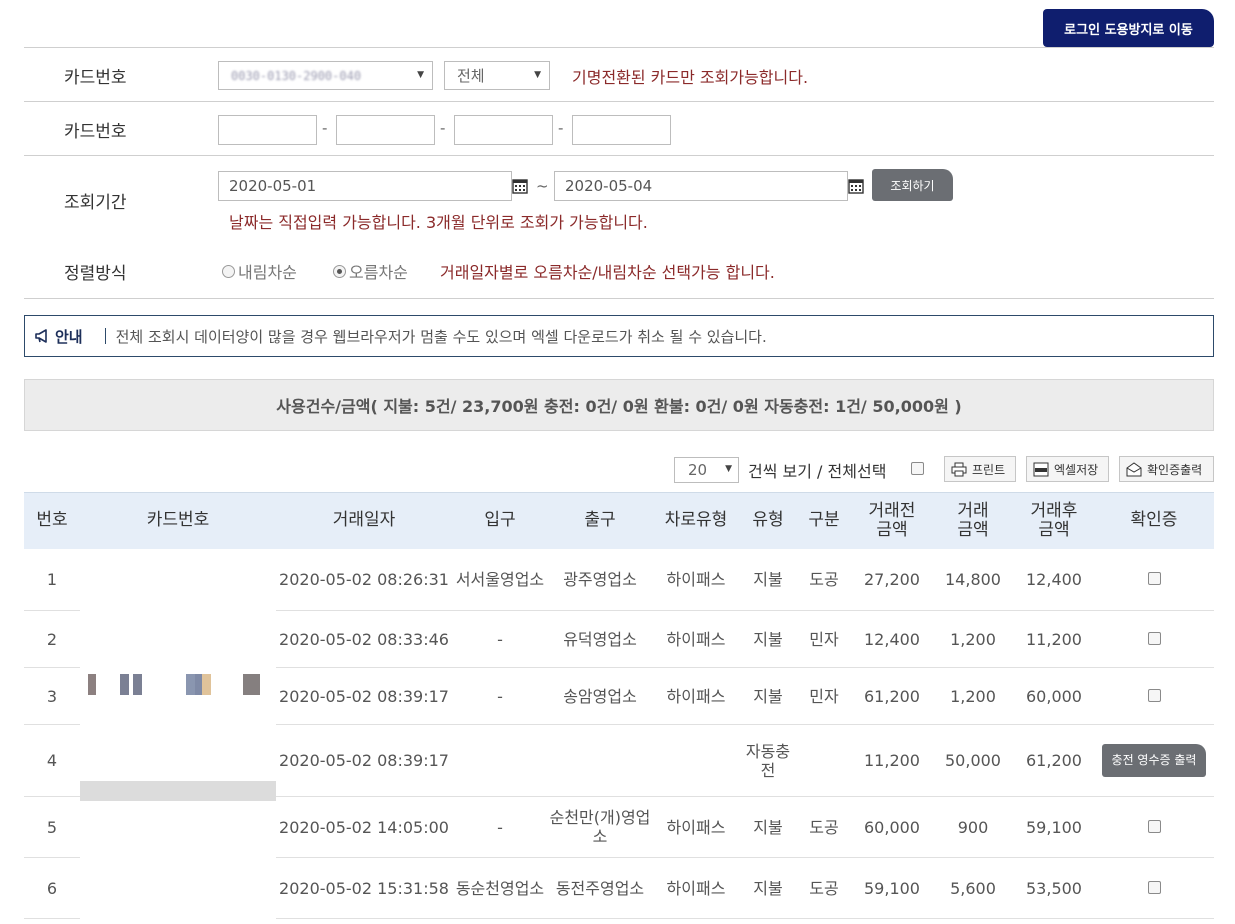  What do you see at coordinates (1154, 520) in the screenshot?
I see `col-header: 확인증` at bounding box center [1154, 520].